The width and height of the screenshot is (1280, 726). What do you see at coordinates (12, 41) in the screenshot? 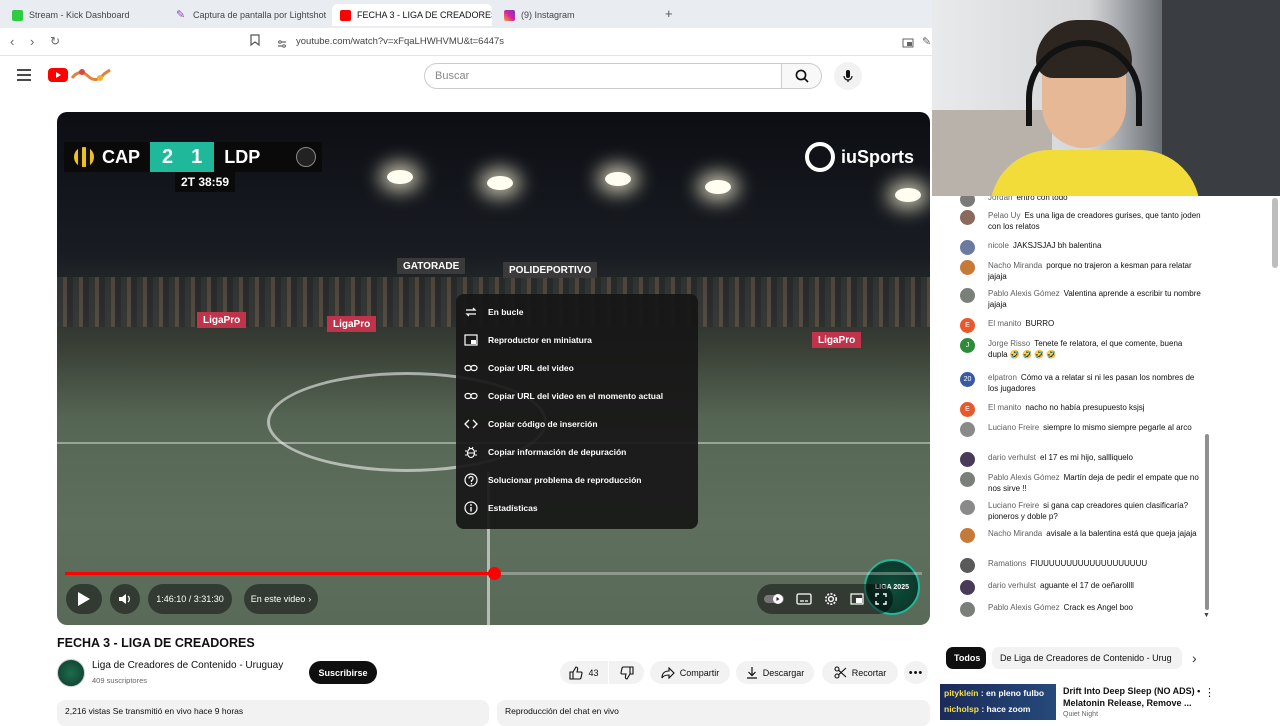
I see `back-icon: ‹` at bounding box center [12, 41].